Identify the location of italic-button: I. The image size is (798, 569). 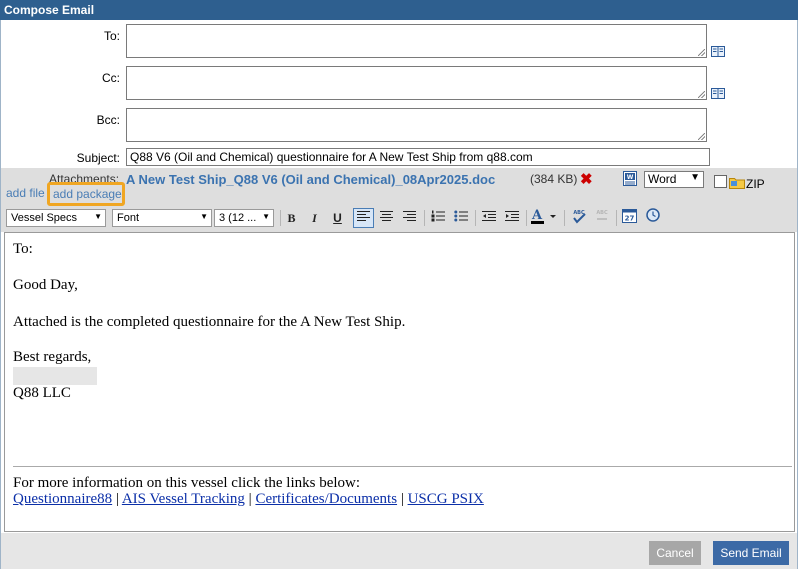
(314, 218).